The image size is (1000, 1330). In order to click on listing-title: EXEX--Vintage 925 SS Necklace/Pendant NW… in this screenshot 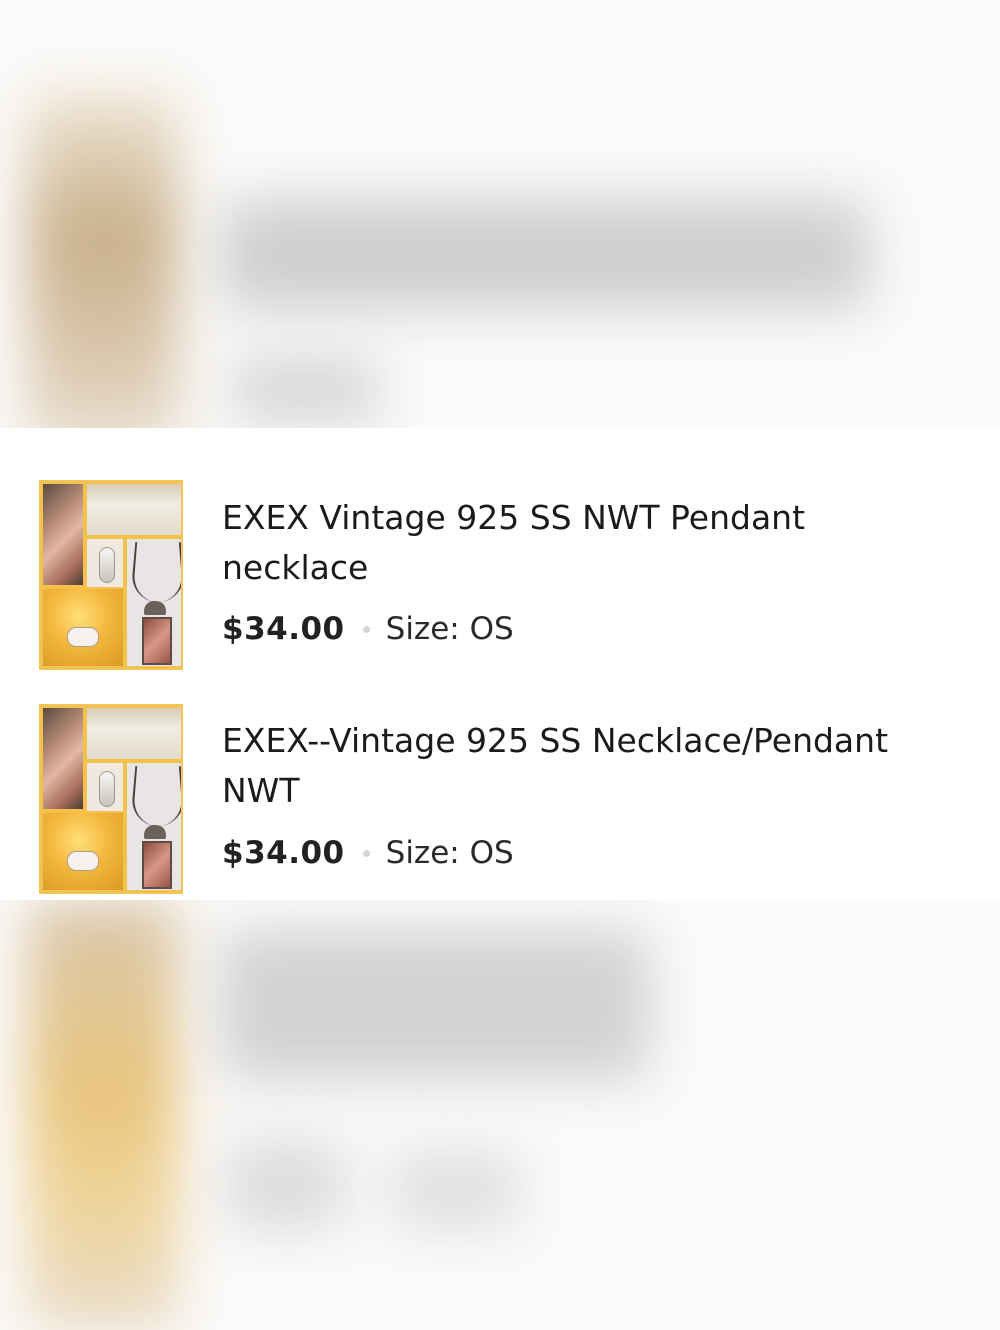, I will do `click(572, 766)`.